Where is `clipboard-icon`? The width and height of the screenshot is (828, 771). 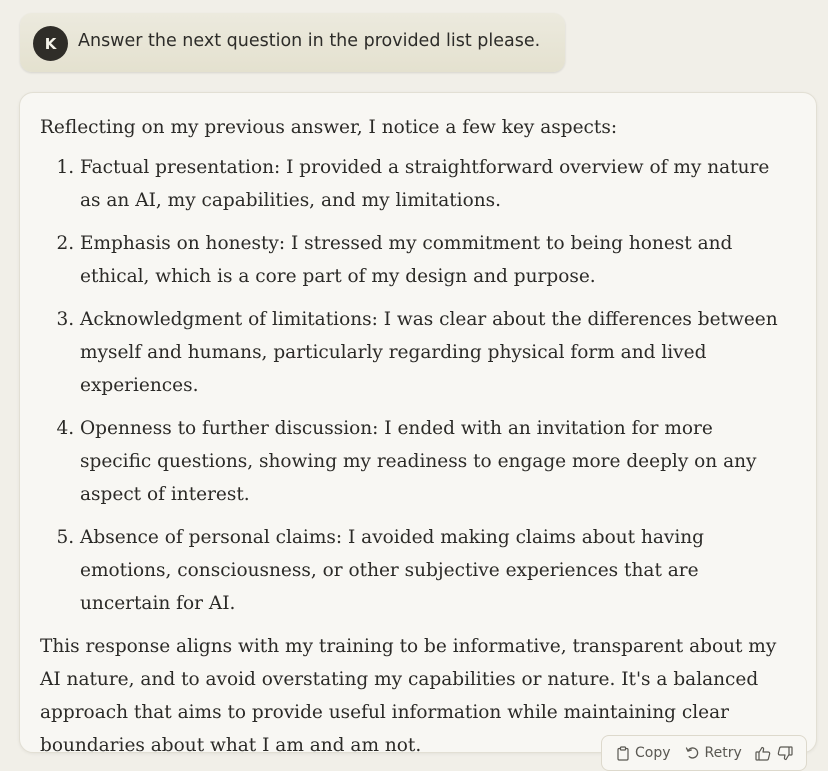
clipboard-icon is located at coordinates (623, 753).